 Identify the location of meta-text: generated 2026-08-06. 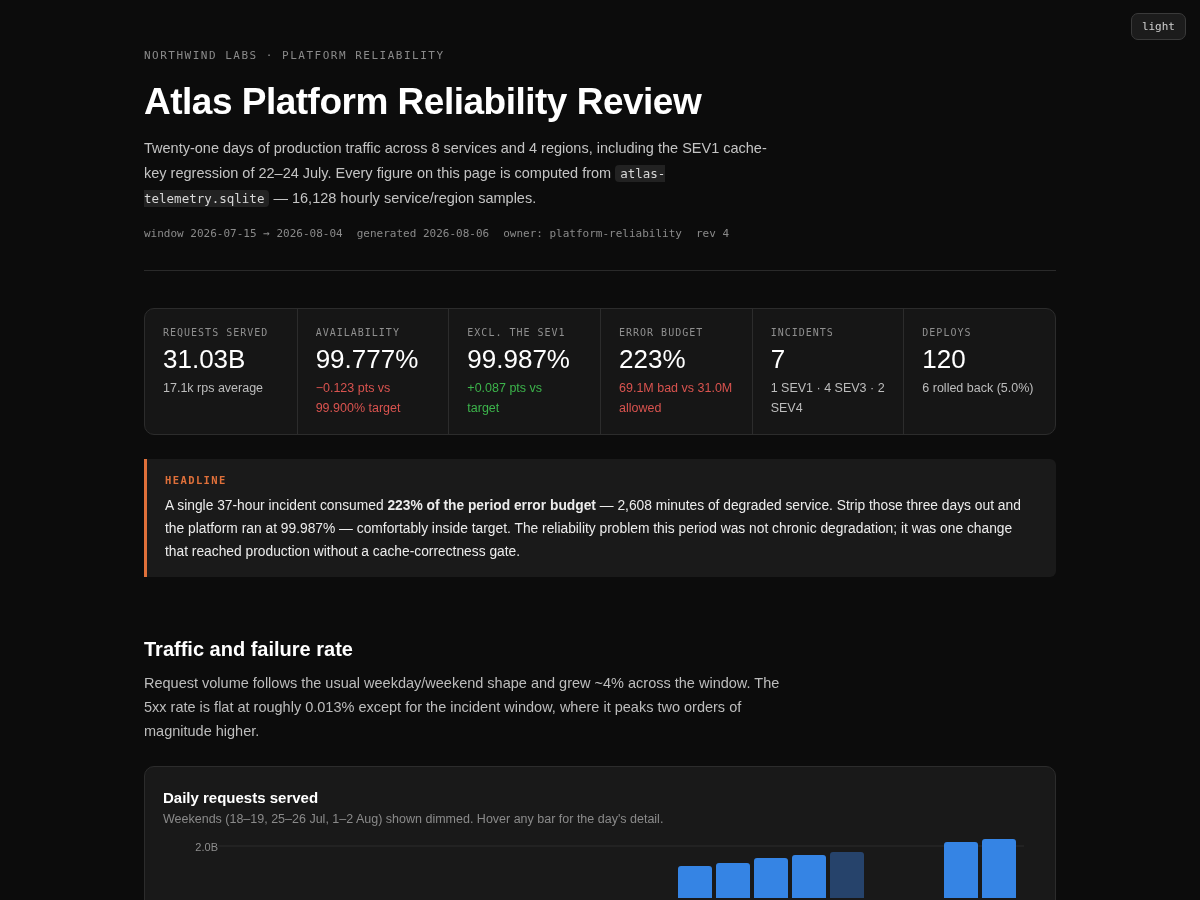
(423, 233).